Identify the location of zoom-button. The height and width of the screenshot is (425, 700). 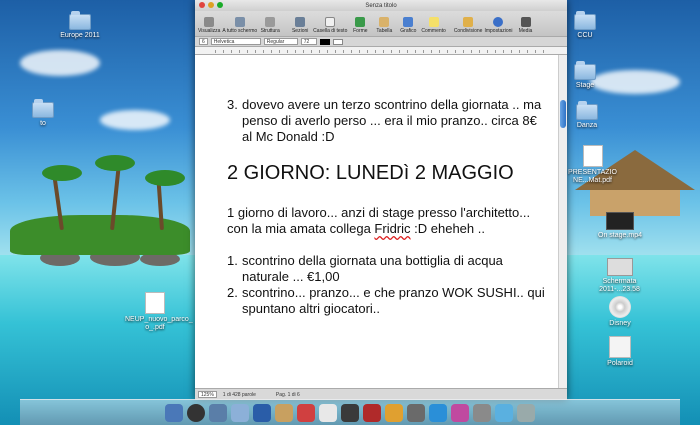
(220, 5).